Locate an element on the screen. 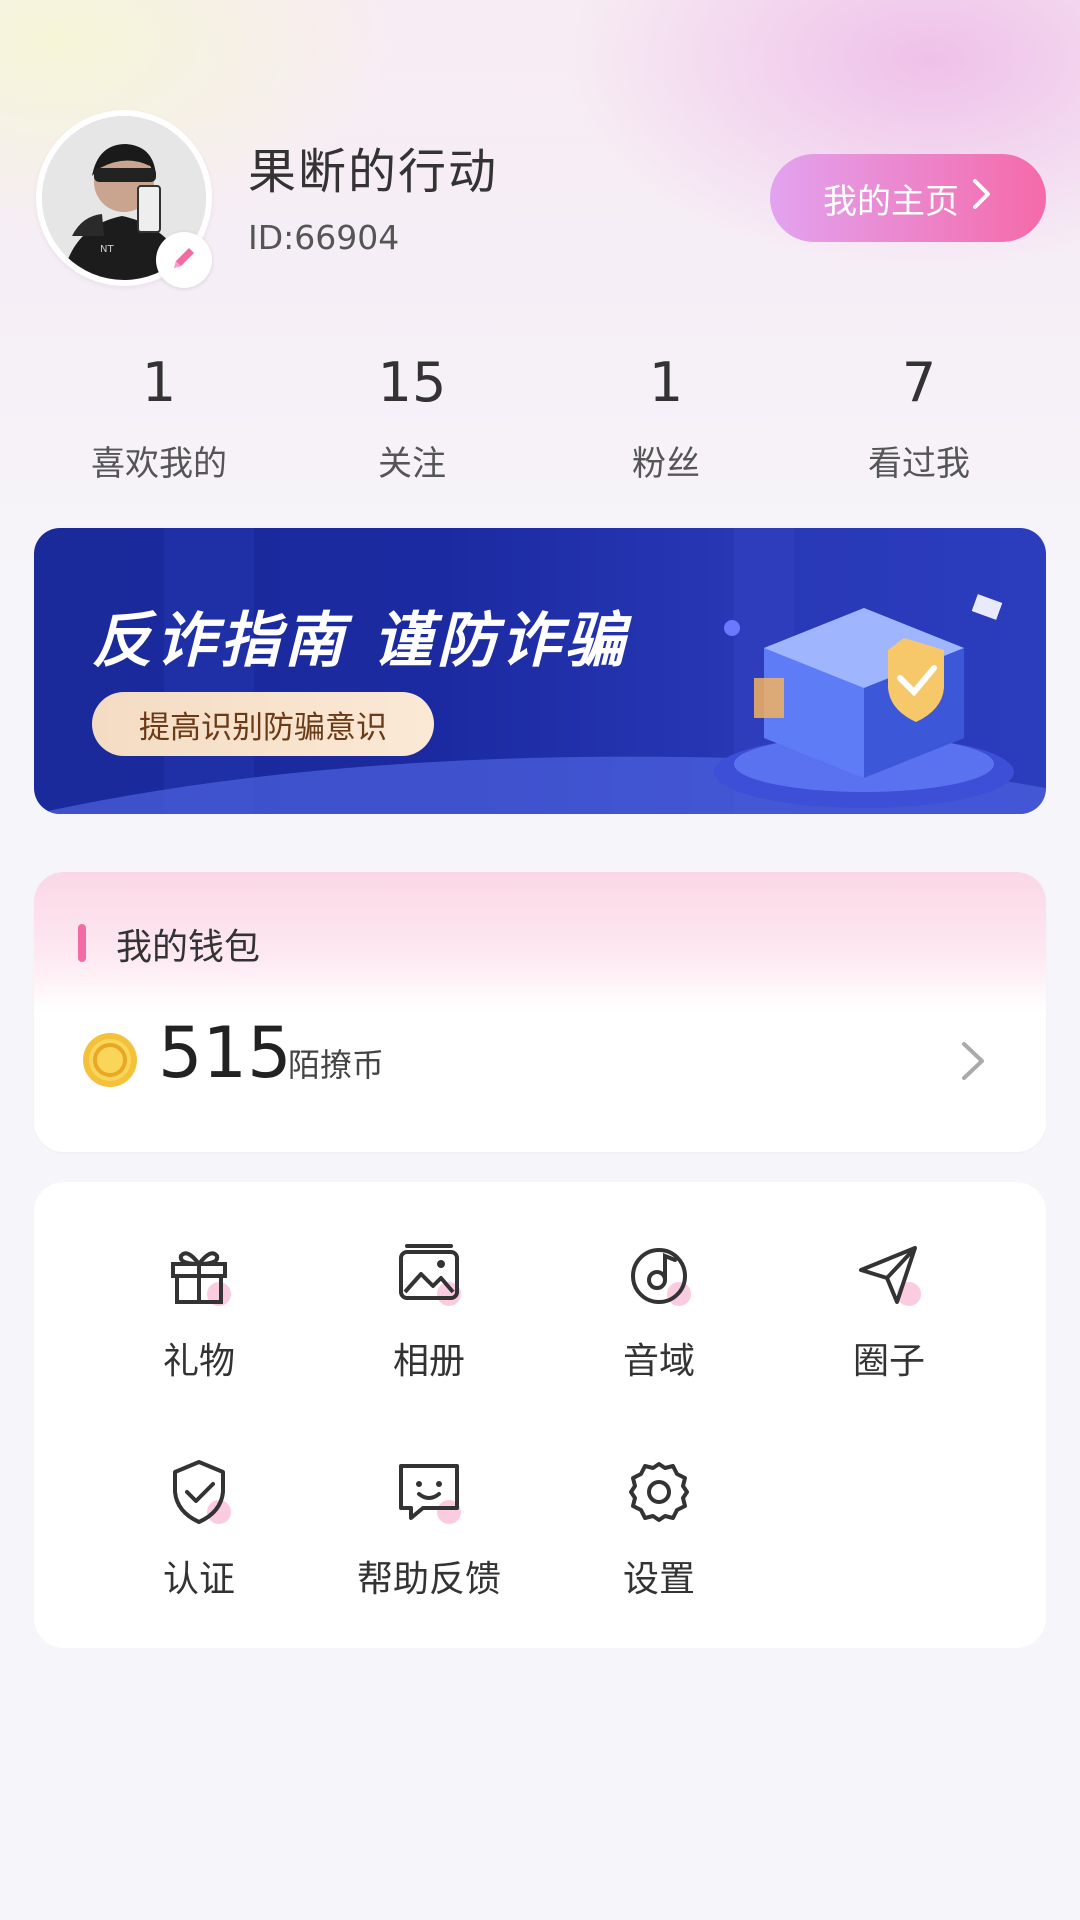  menu-item-album: 相册 is located at coordinates (429, 1309).